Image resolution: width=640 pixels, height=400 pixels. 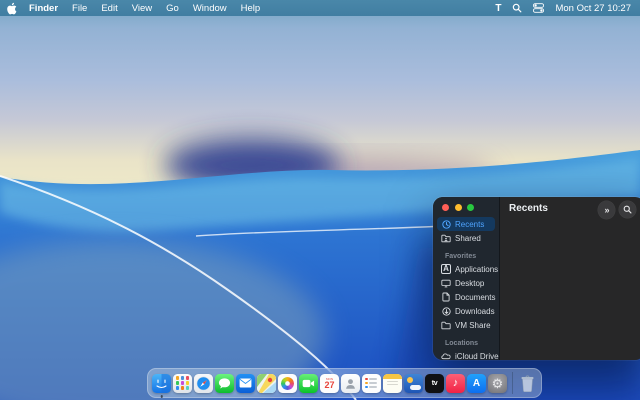 I want to click on apple-menu, so click(x=11, y=8).